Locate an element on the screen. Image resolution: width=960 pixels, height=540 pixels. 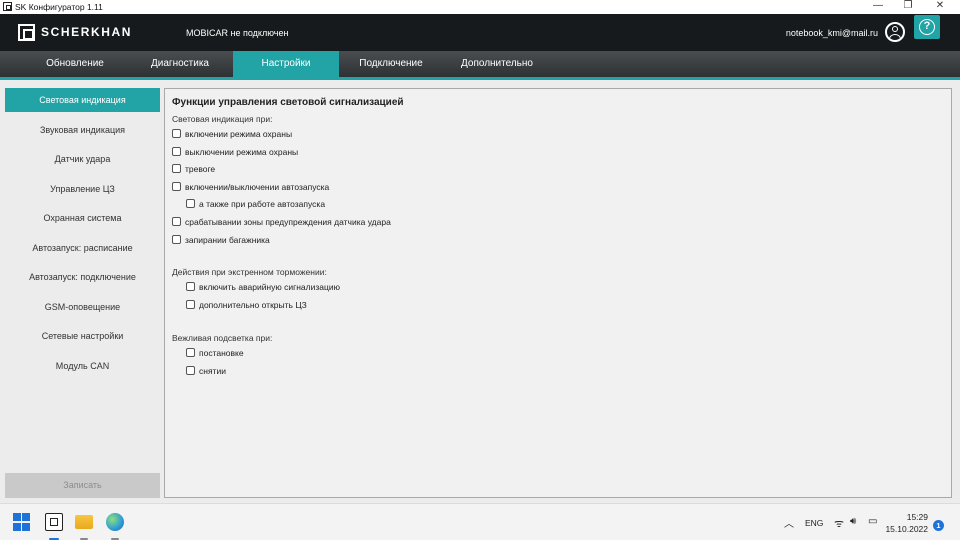
courtesy-light-group-label: Вежливая подсветка при: is located at coordinates (222, 338).